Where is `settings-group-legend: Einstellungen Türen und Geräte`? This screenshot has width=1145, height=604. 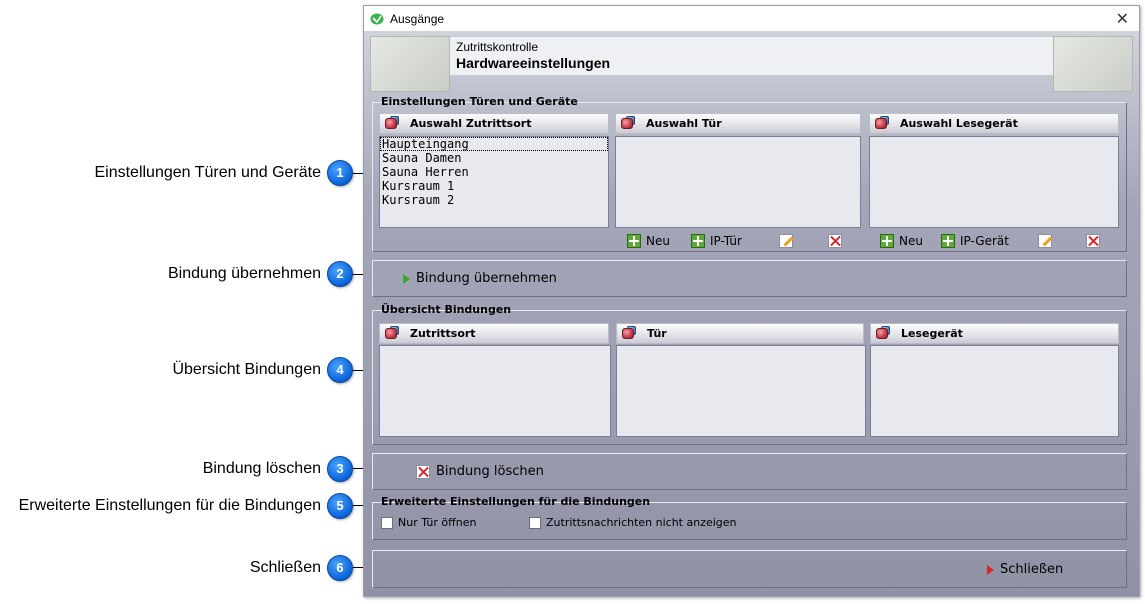
settings-group-legend: Einstellungen Türen und Geräte is located at coordinates (479, 101).